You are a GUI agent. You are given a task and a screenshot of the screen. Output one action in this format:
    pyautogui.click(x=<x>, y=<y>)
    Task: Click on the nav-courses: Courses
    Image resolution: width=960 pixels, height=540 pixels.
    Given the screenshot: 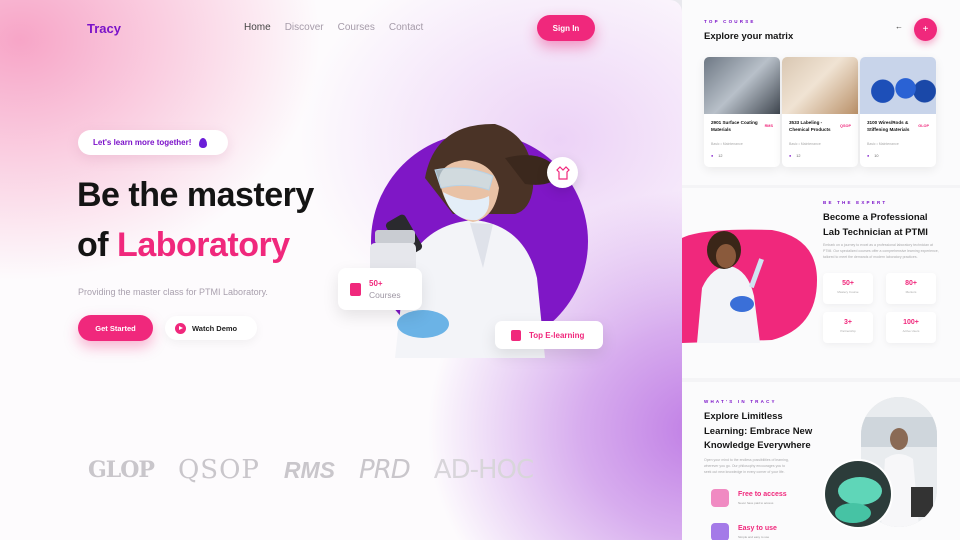 What is the action you would take?
    pyautogui.click(x=356, y=27)
    